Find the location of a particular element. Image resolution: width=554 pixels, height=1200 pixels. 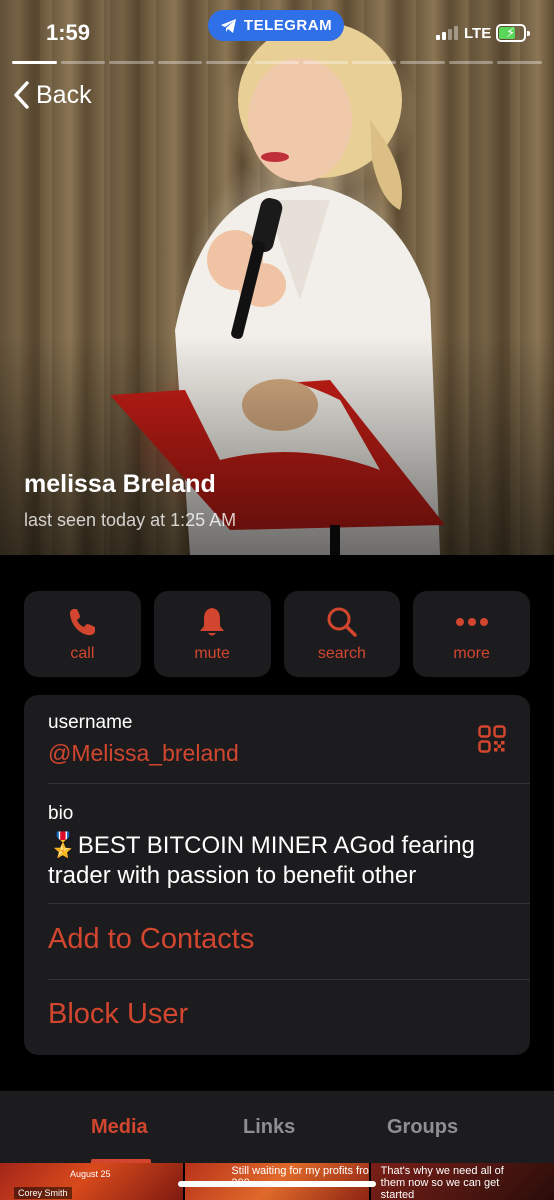

thumbnail-date: August 25 is located at coordinates (90, 1174).